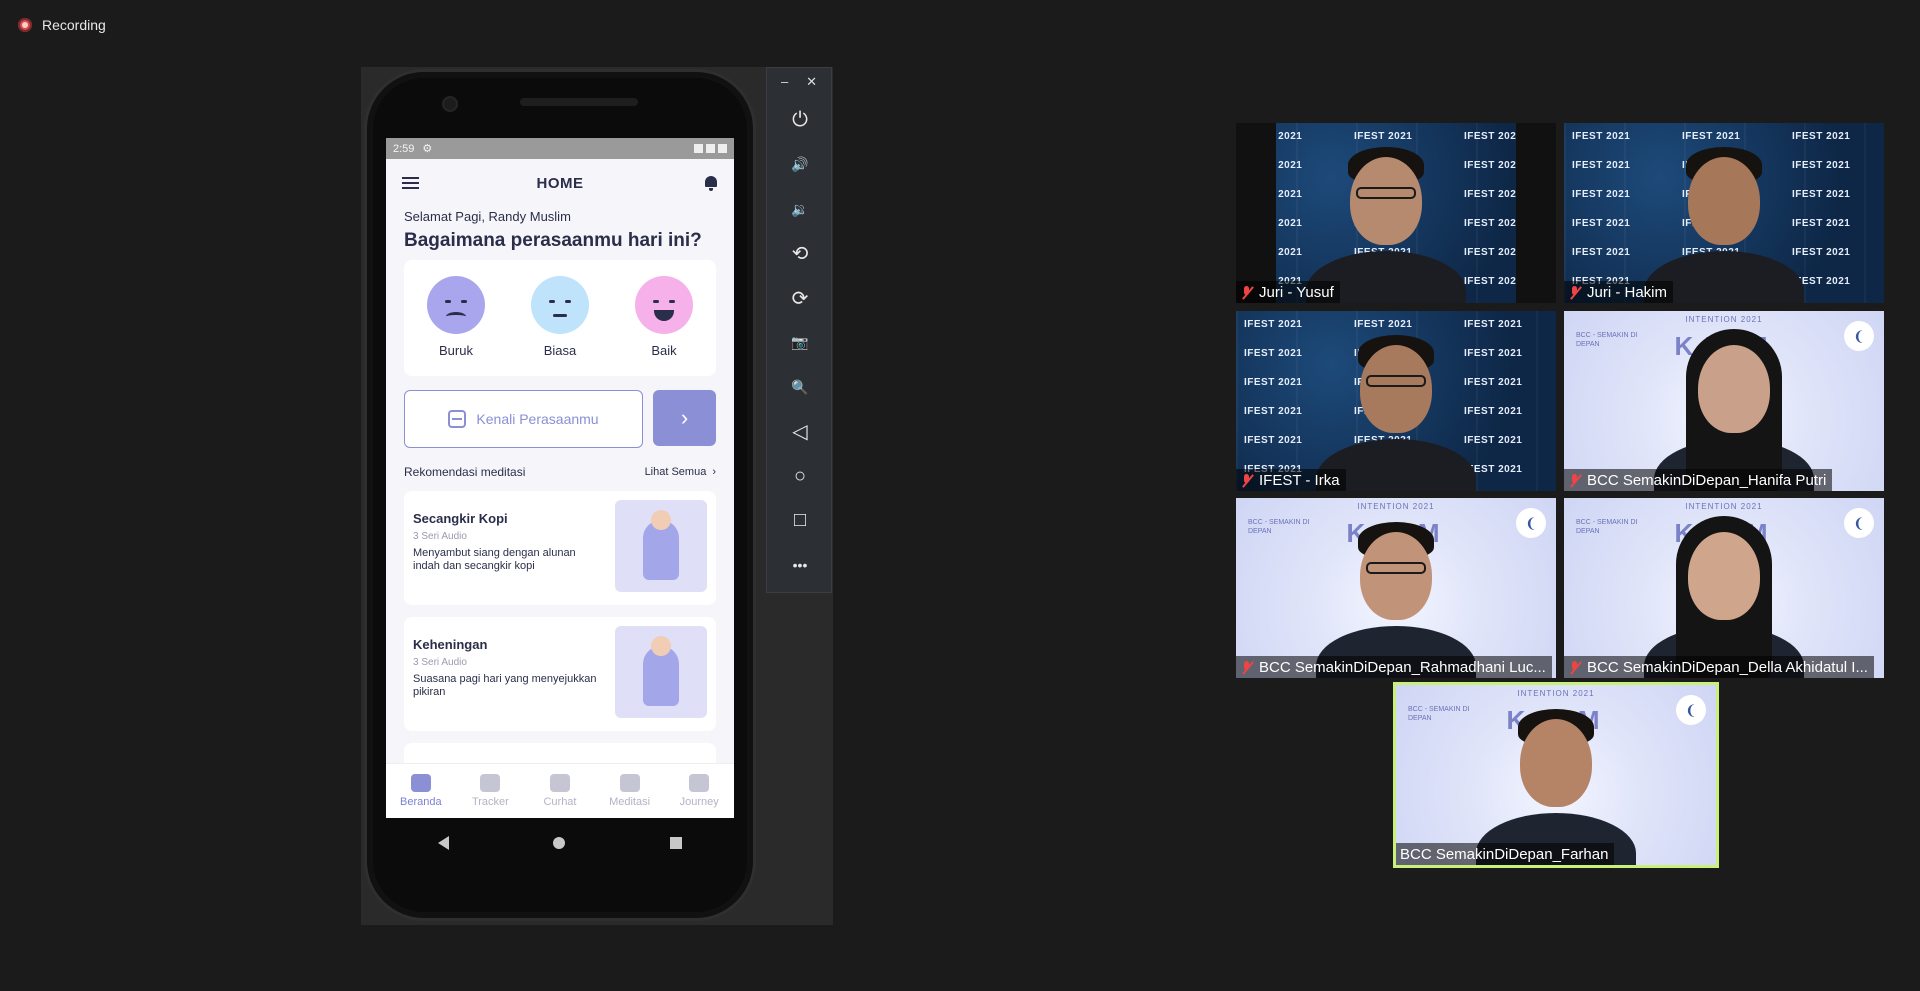 This screenshot has height=991, width=1920. What do you see at coordinates (630, 802) in the screenshot?
I see `nav-label: Meditasi` at bounding box center [630, 802].